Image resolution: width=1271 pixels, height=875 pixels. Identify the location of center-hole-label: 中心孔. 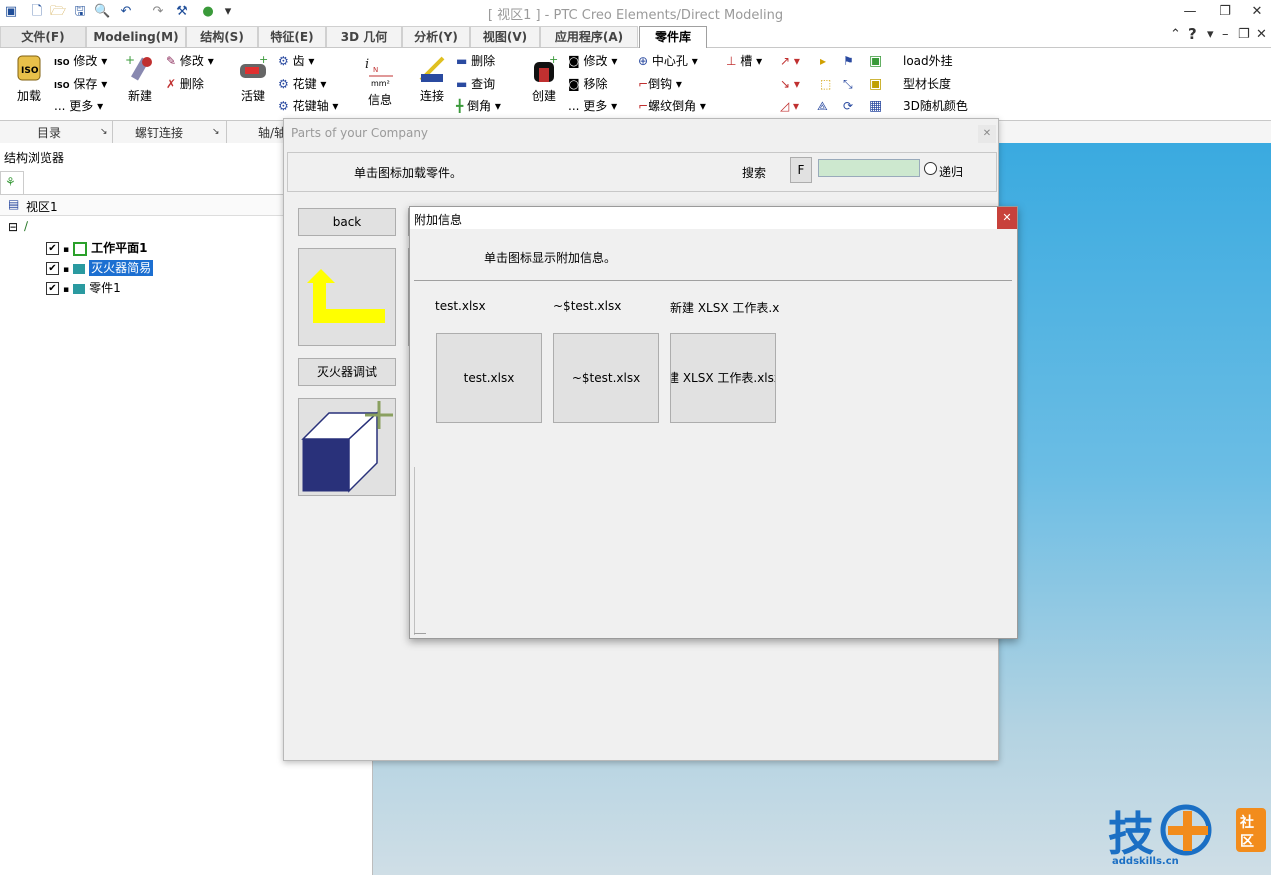
(669, 61).